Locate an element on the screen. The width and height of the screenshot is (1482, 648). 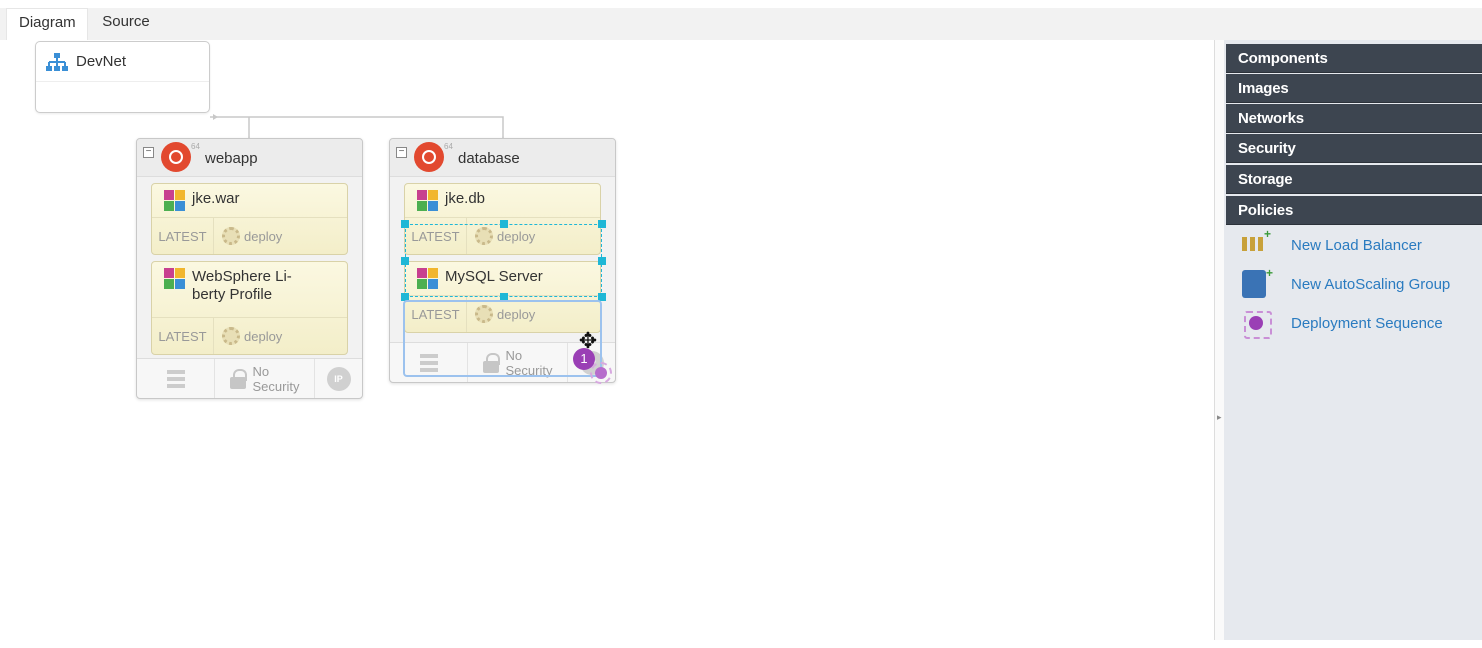
collapse-arrow-icon: ▸ is located at coordinates (1219, 417).